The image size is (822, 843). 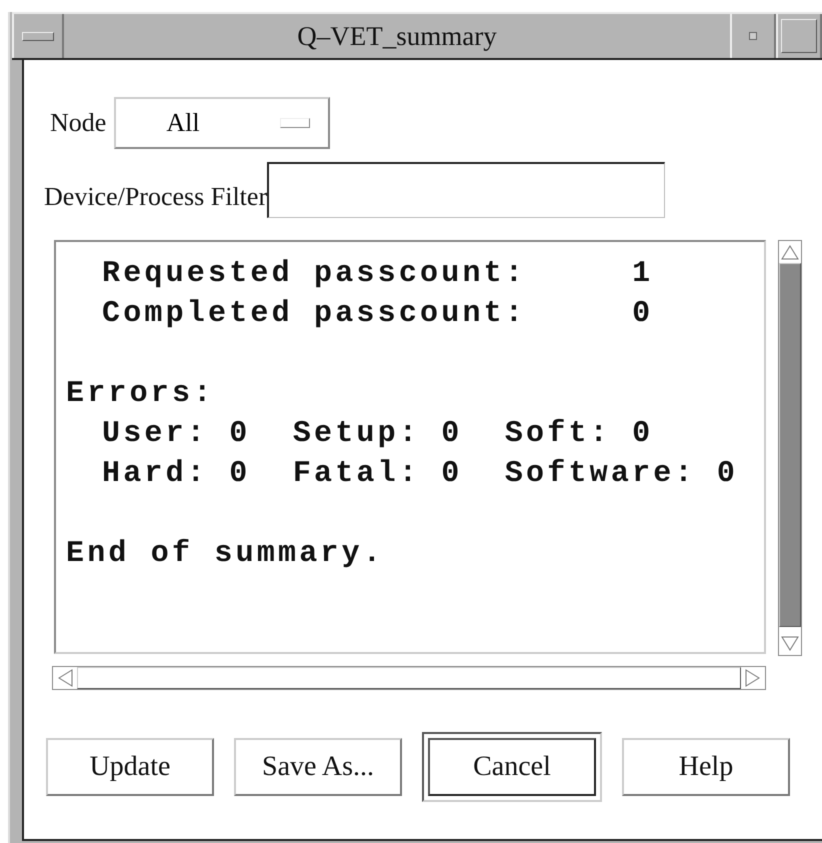 What do you see at coordinates (799, 36) in the screenshot?
I see `maximize-button` at bounding box center [799, 36].